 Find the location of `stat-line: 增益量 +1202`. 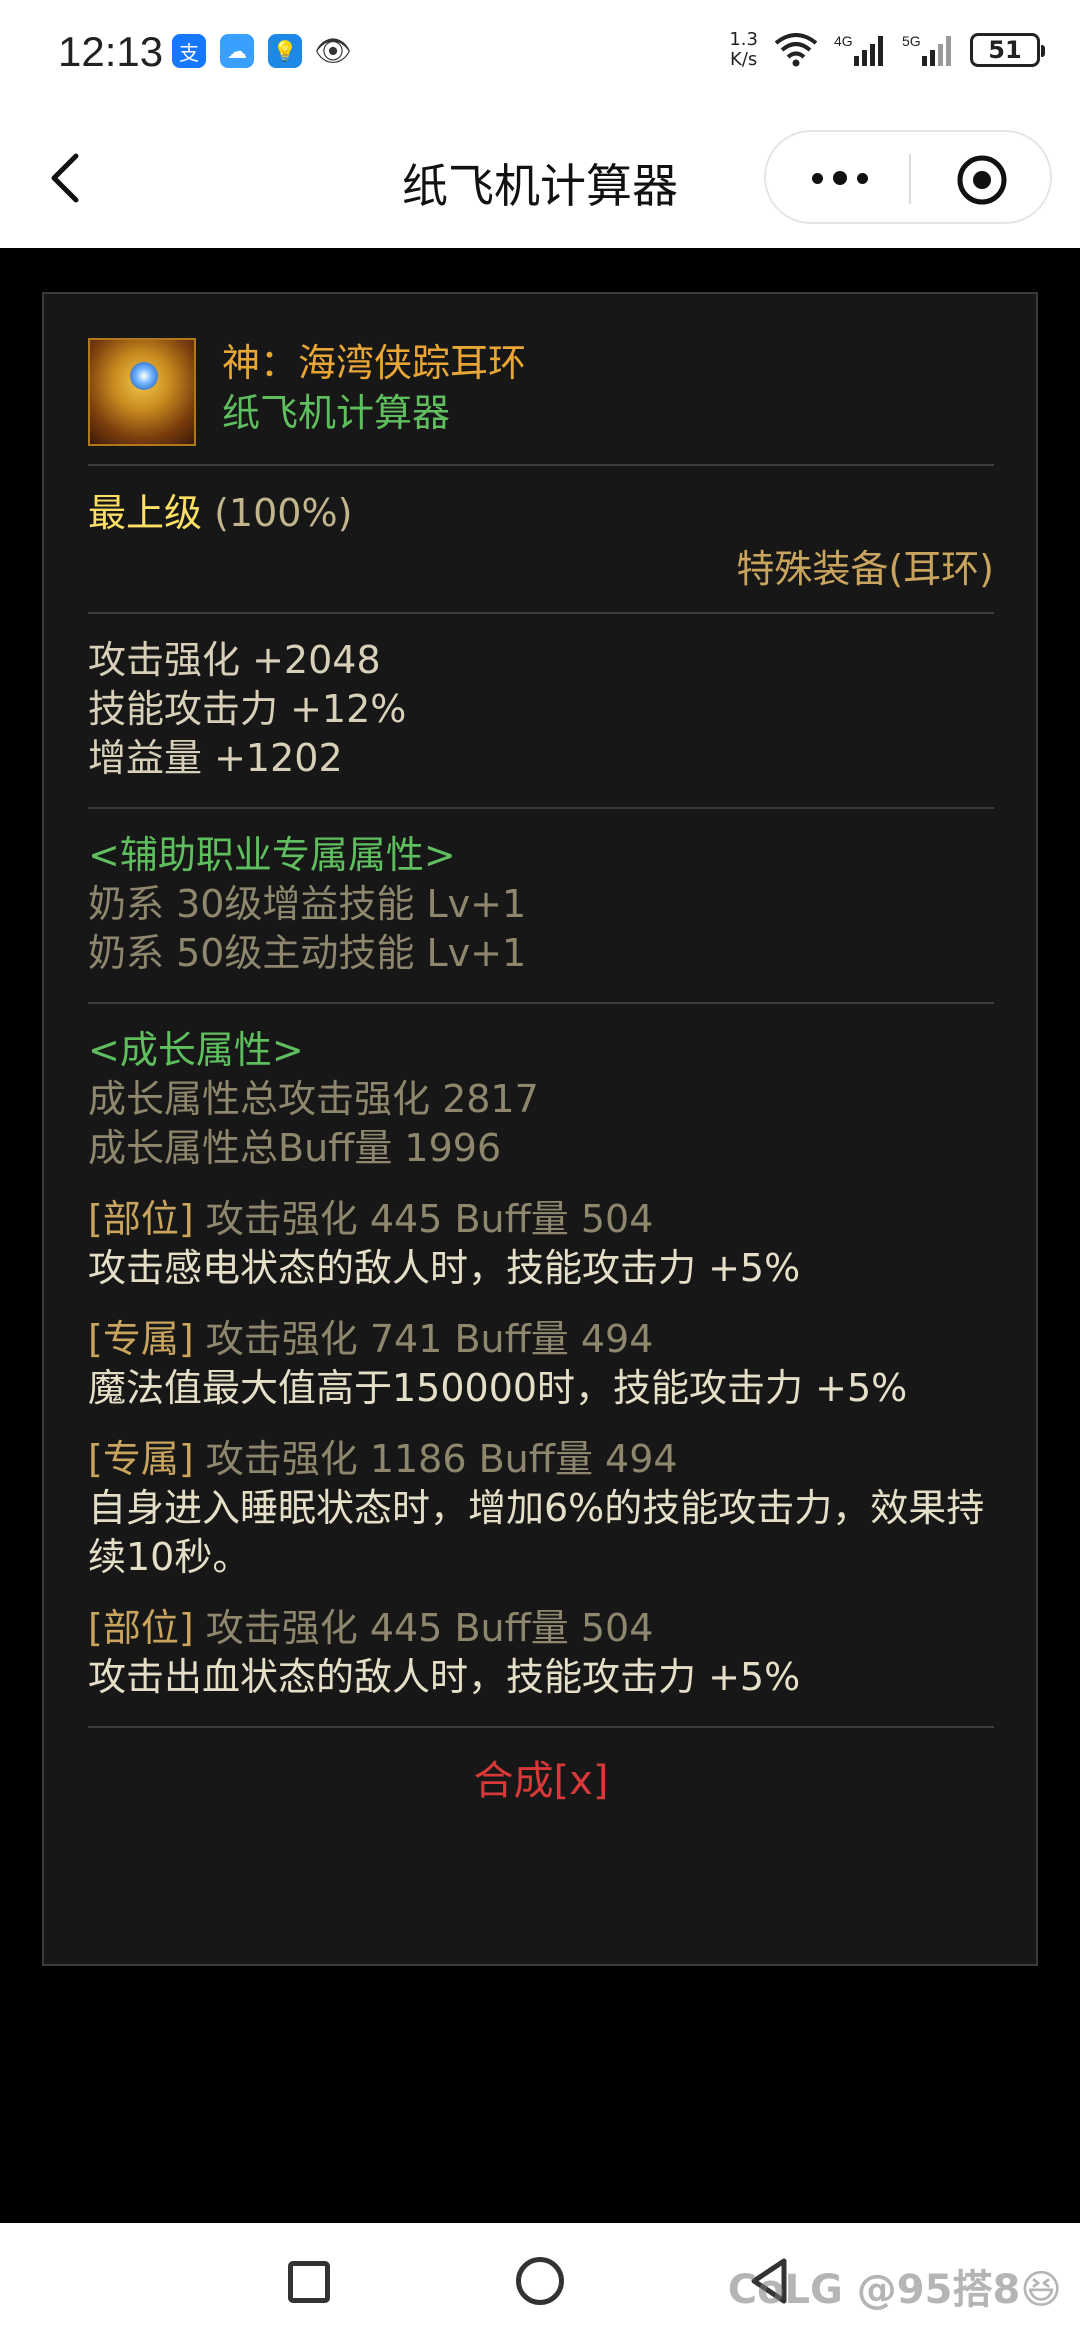

stat-line: 增益量 +1202 is located at coordinates (215, 758).